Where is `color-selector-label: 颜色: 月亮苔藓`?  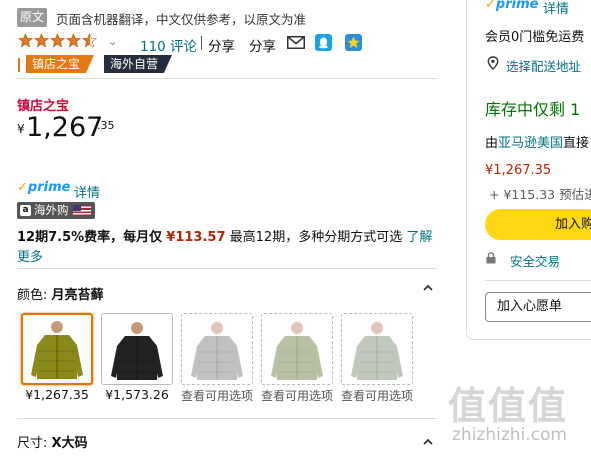 color-selector-label: 颜色: 月亮苔藓 is located at coordinates (60, 295).